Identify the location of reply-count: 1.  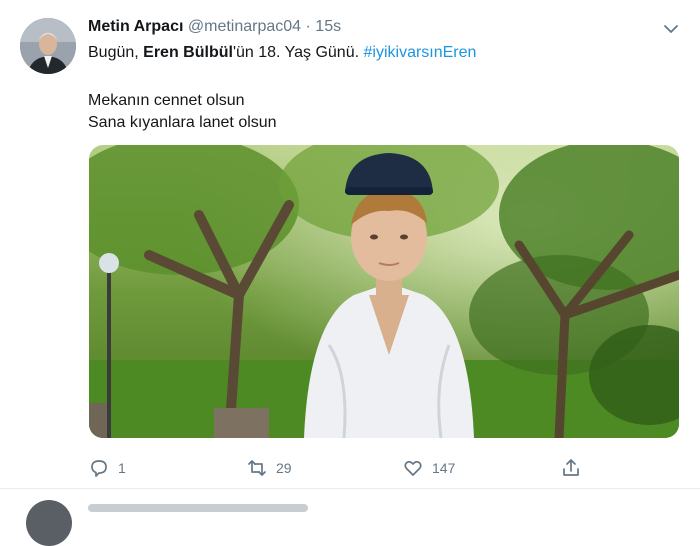
(122, 468).